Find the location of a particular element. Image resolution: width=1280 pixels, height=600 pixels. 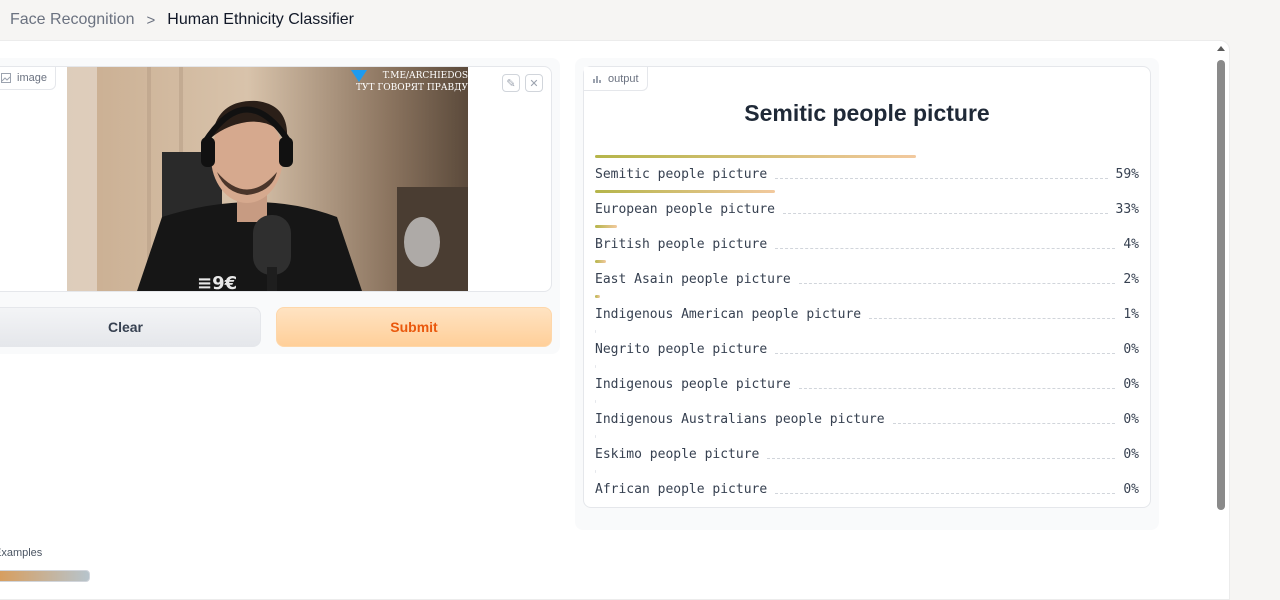

confidence-value: 33% is located at coordinates (1127, 209).